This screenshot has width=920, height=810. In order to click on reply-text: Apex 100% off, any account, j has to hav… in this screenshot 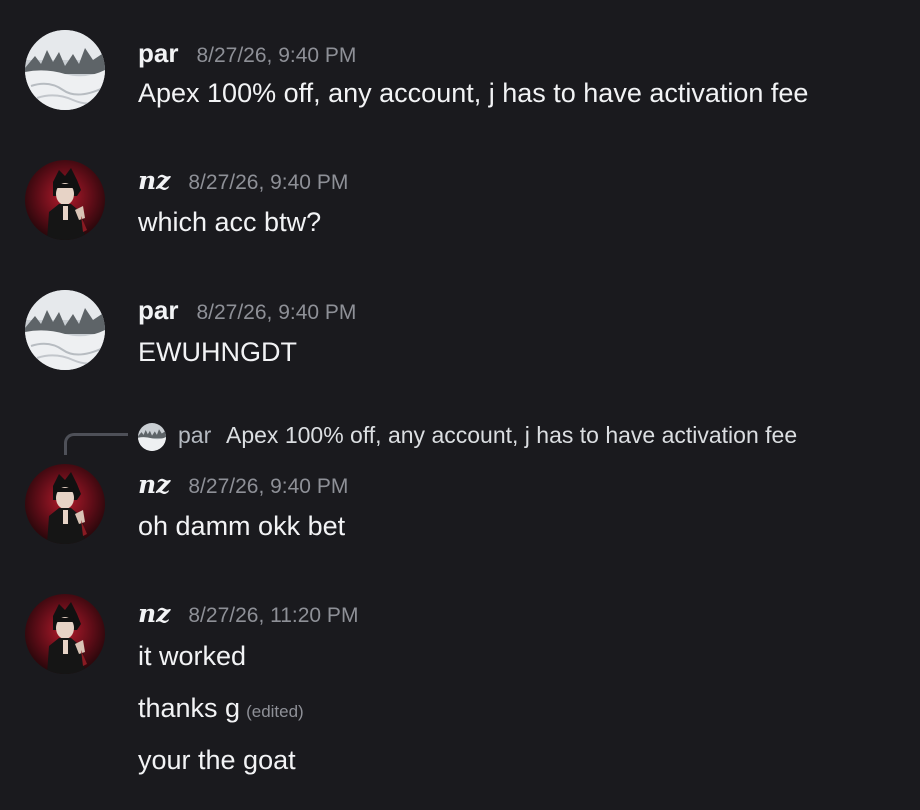, I will do `click(511, 435)`.